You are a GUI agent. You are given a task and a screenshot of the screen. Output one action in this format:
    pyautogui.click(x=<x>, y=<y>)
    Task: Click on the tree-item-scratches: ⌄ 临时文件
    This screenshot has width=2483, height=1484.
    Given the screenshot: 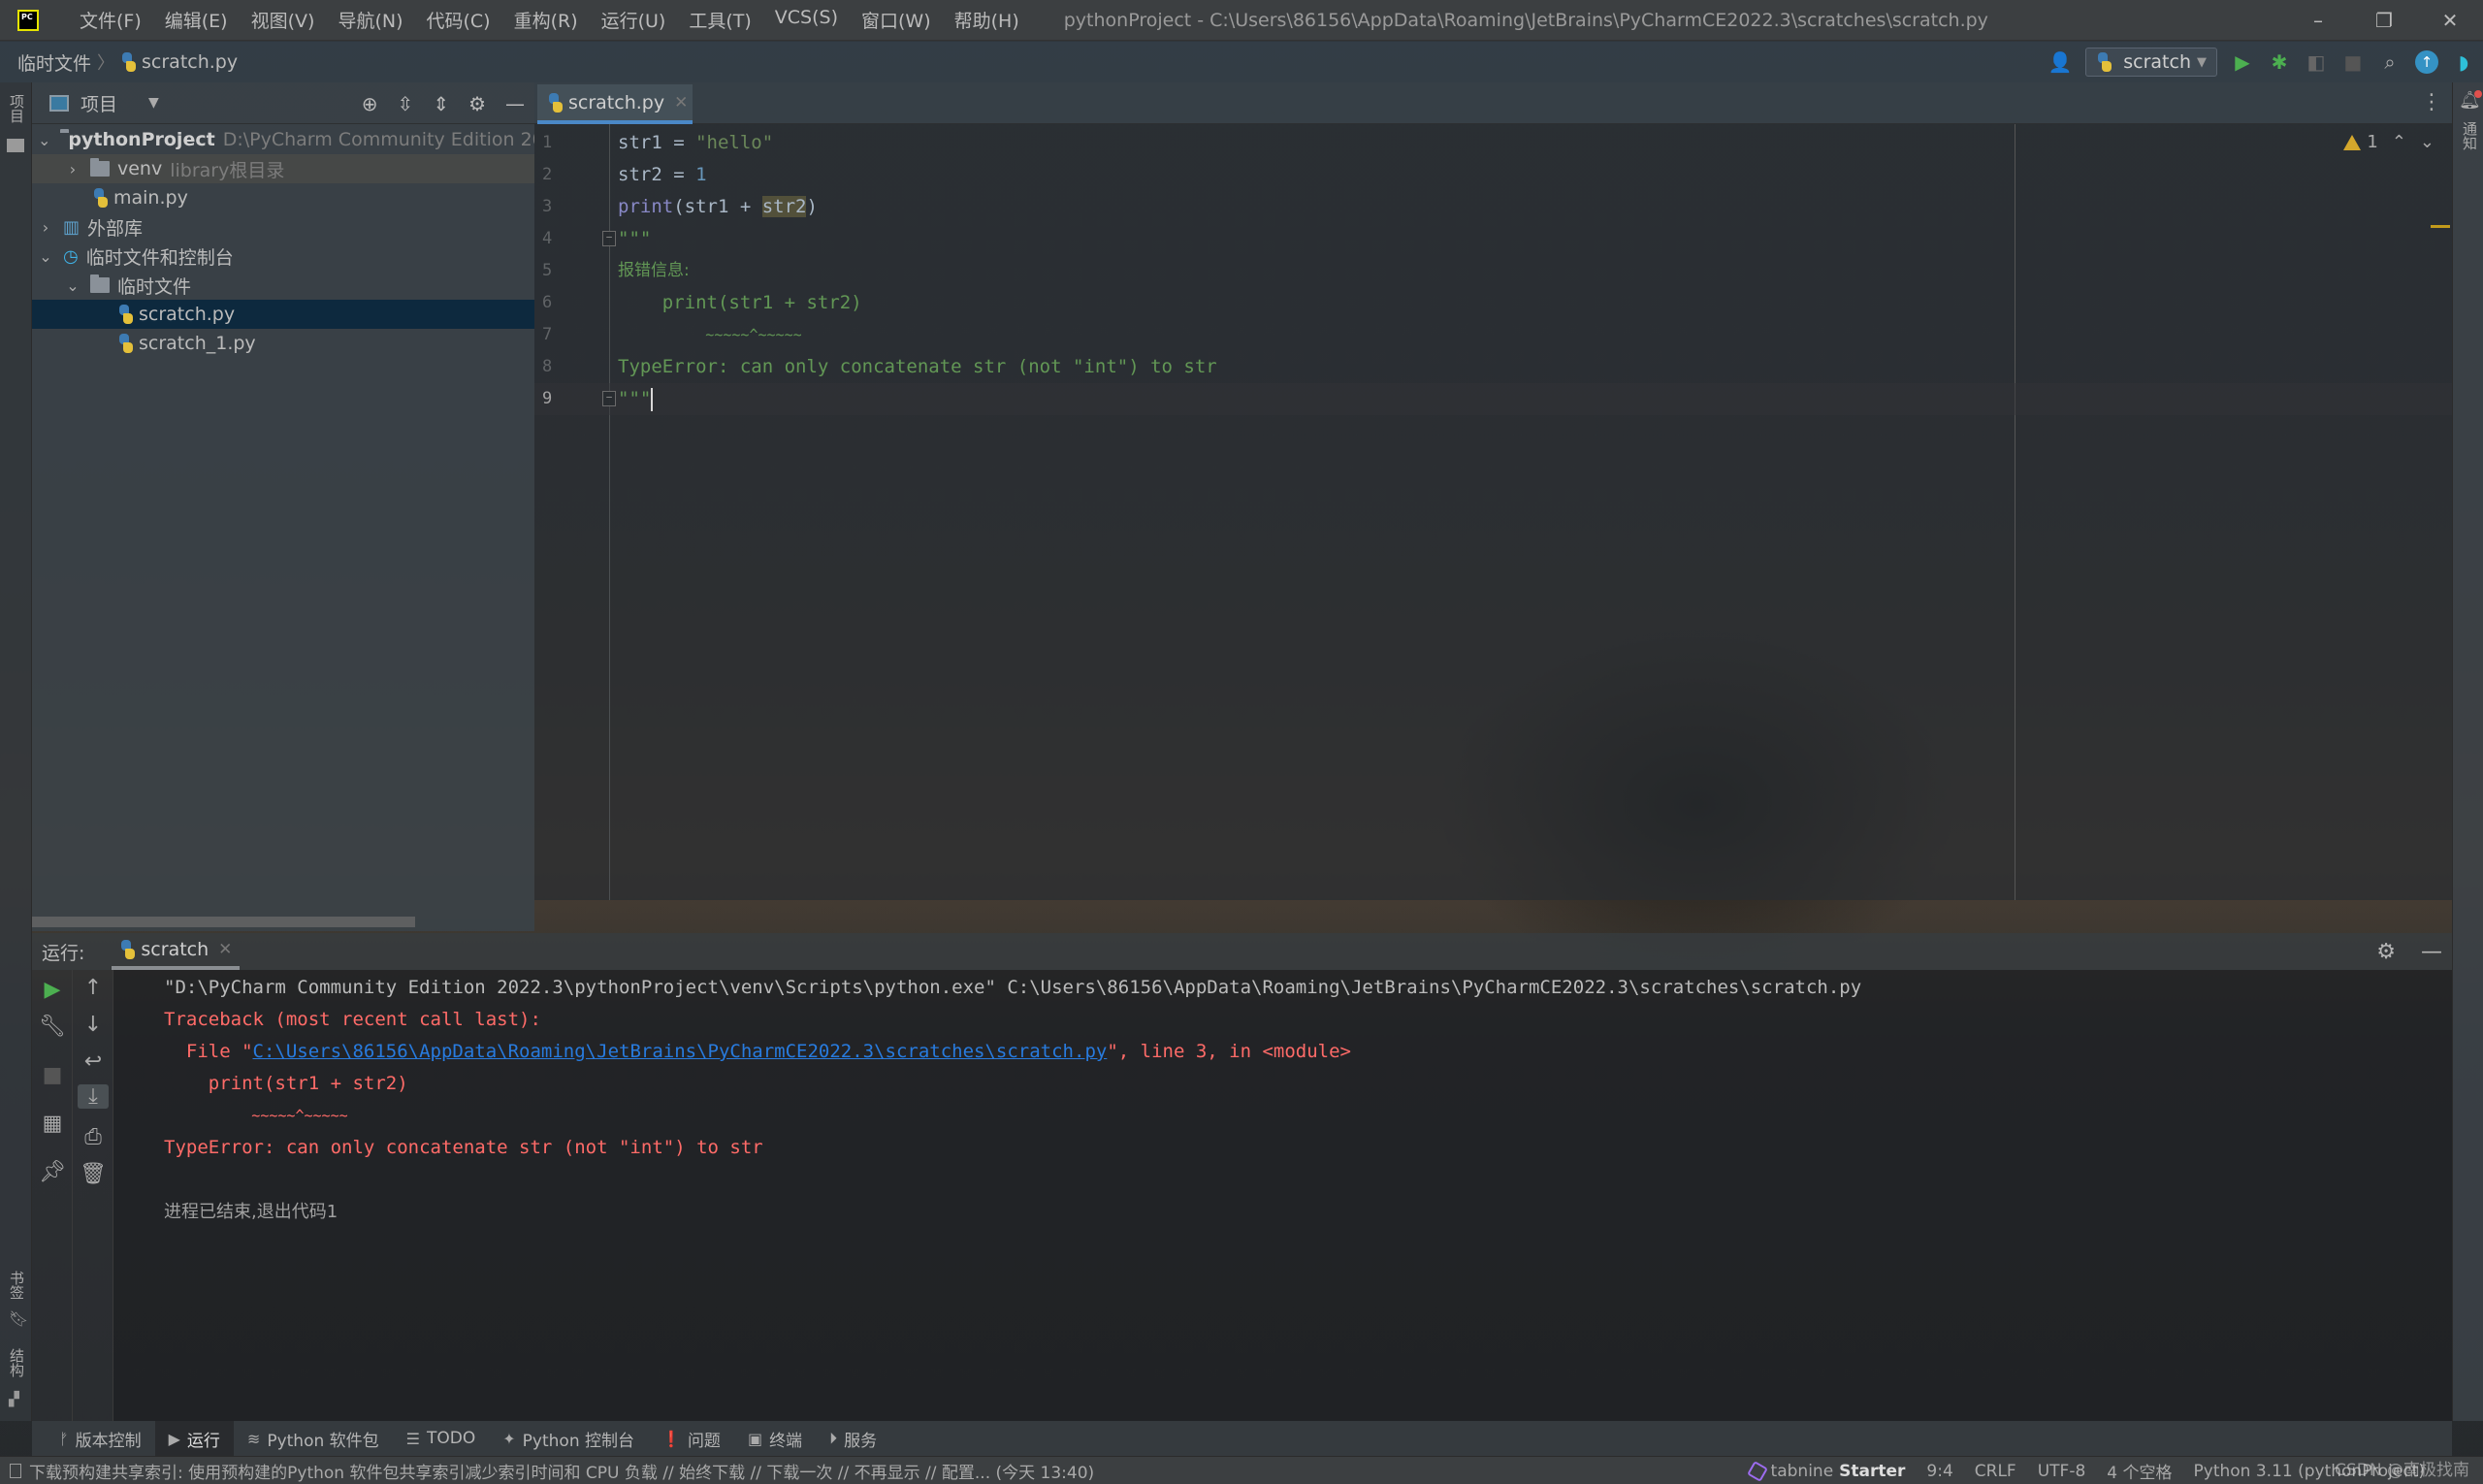 What is the action you would take?
    pyautogui.click(x=283, y=285)
    